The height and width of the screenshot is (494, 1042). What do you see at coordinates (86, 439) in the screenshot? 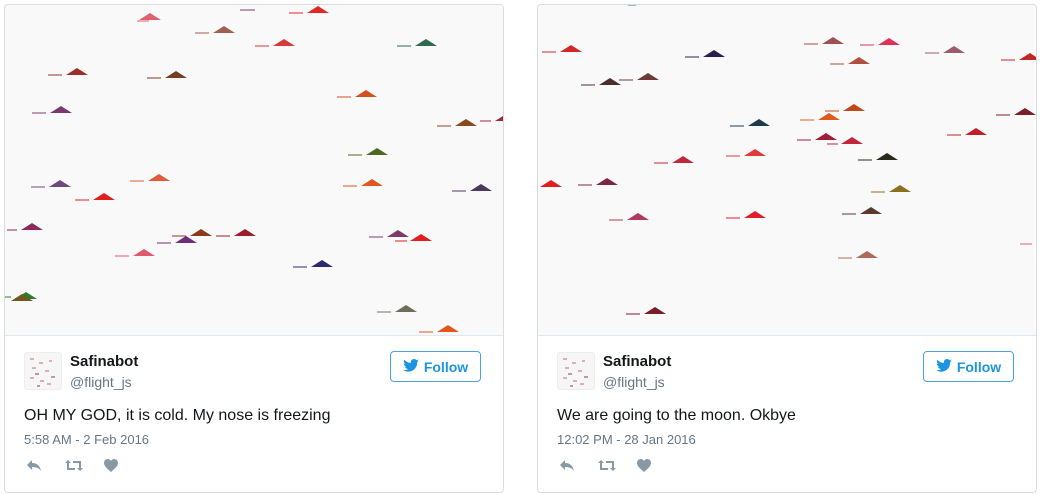
I see `tweet-timestamp: 5:58 AM - 2 Feb 2016` at bounding box center [86, 439].